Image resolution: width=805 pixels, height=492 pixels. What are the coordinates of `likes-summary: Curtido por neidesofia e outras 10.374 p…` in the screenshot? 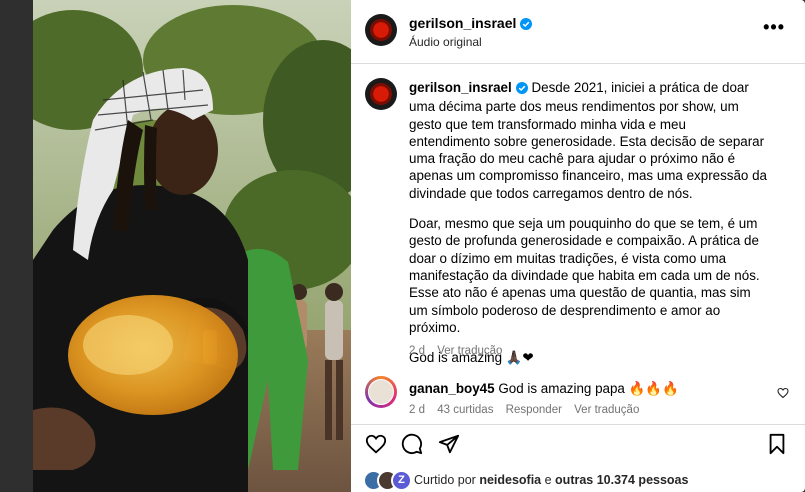 It's located at (551, 480).